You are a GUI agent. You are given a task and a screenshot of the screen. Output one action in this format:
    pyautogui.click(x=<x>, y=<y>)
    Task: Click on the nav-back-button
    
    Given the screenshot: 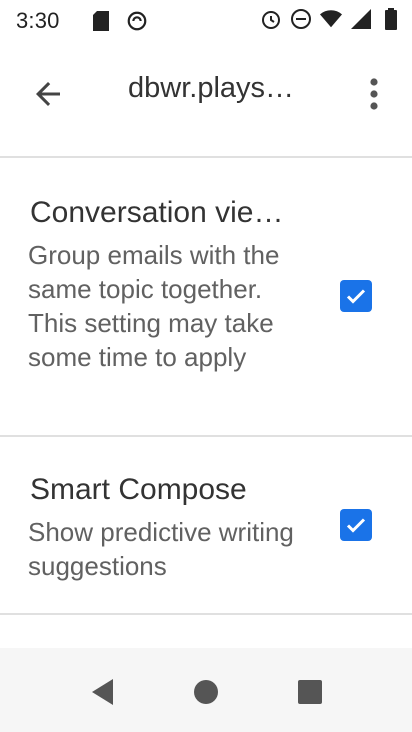 What is the action you would take?
    pyautogui.click(x=102, y=692)
    